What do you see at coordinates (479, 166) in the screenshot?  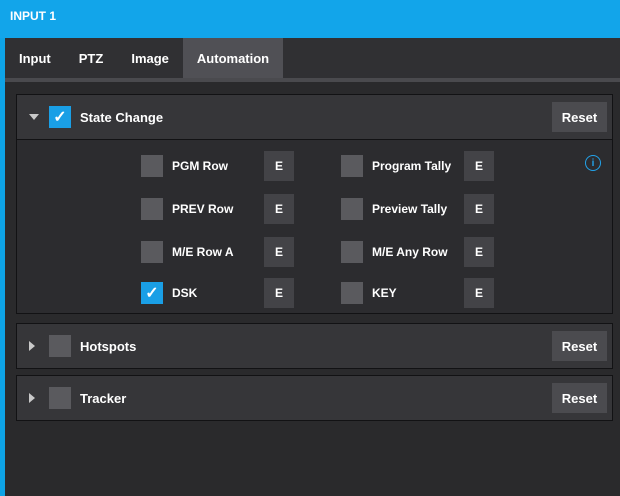 I see `program-tally-edit-button: E` at bounding box center [479, 166].